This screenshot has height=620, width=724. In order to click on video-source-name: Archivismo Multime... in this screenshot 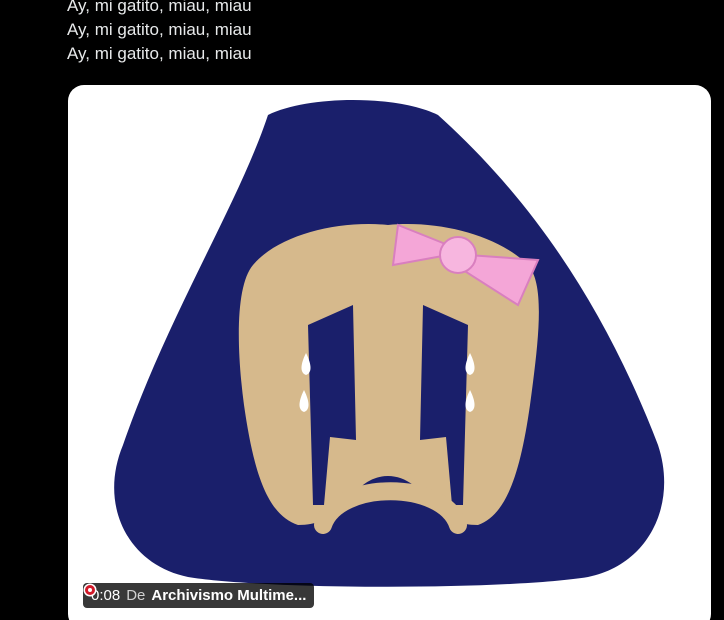, I will do `click(228, 595)`.